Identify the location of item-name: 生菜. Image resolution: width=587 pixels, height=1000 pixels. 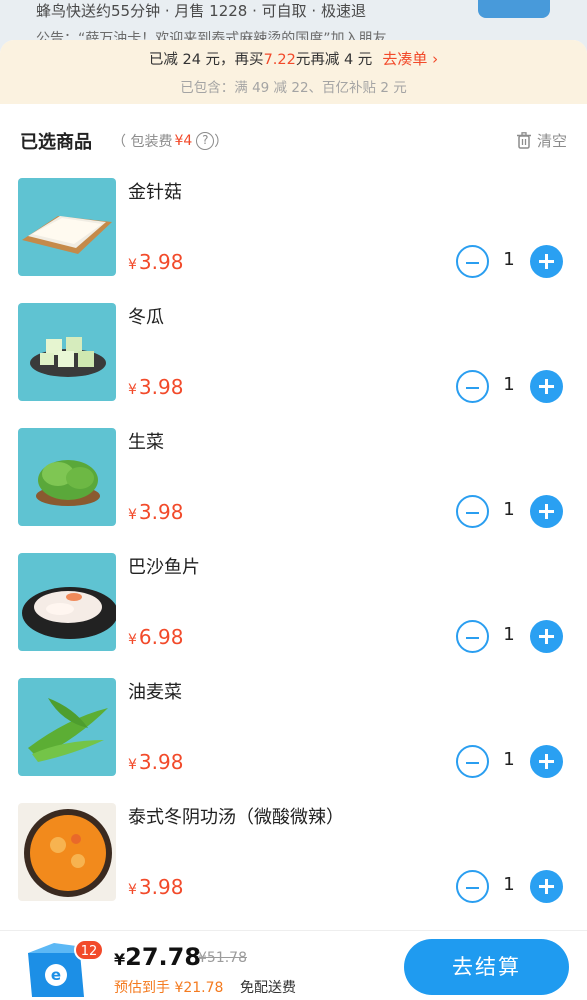
(146, 442).